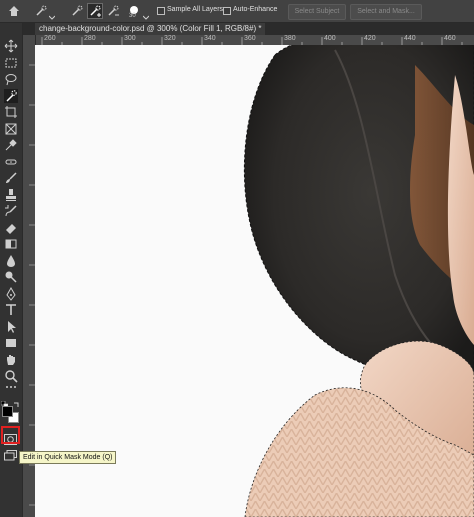  What do you see at coordinates (227, 11) in the screenshot?
I see `auto-enhance-checkbox` at bounding box center [227, 11].